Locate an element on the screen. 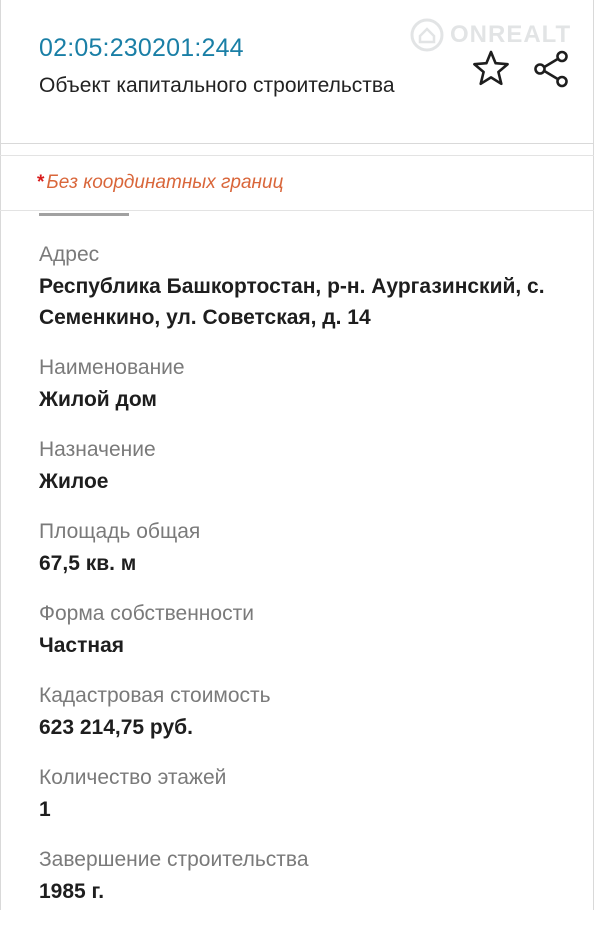  share-icon is located at coordinates (551, 69).